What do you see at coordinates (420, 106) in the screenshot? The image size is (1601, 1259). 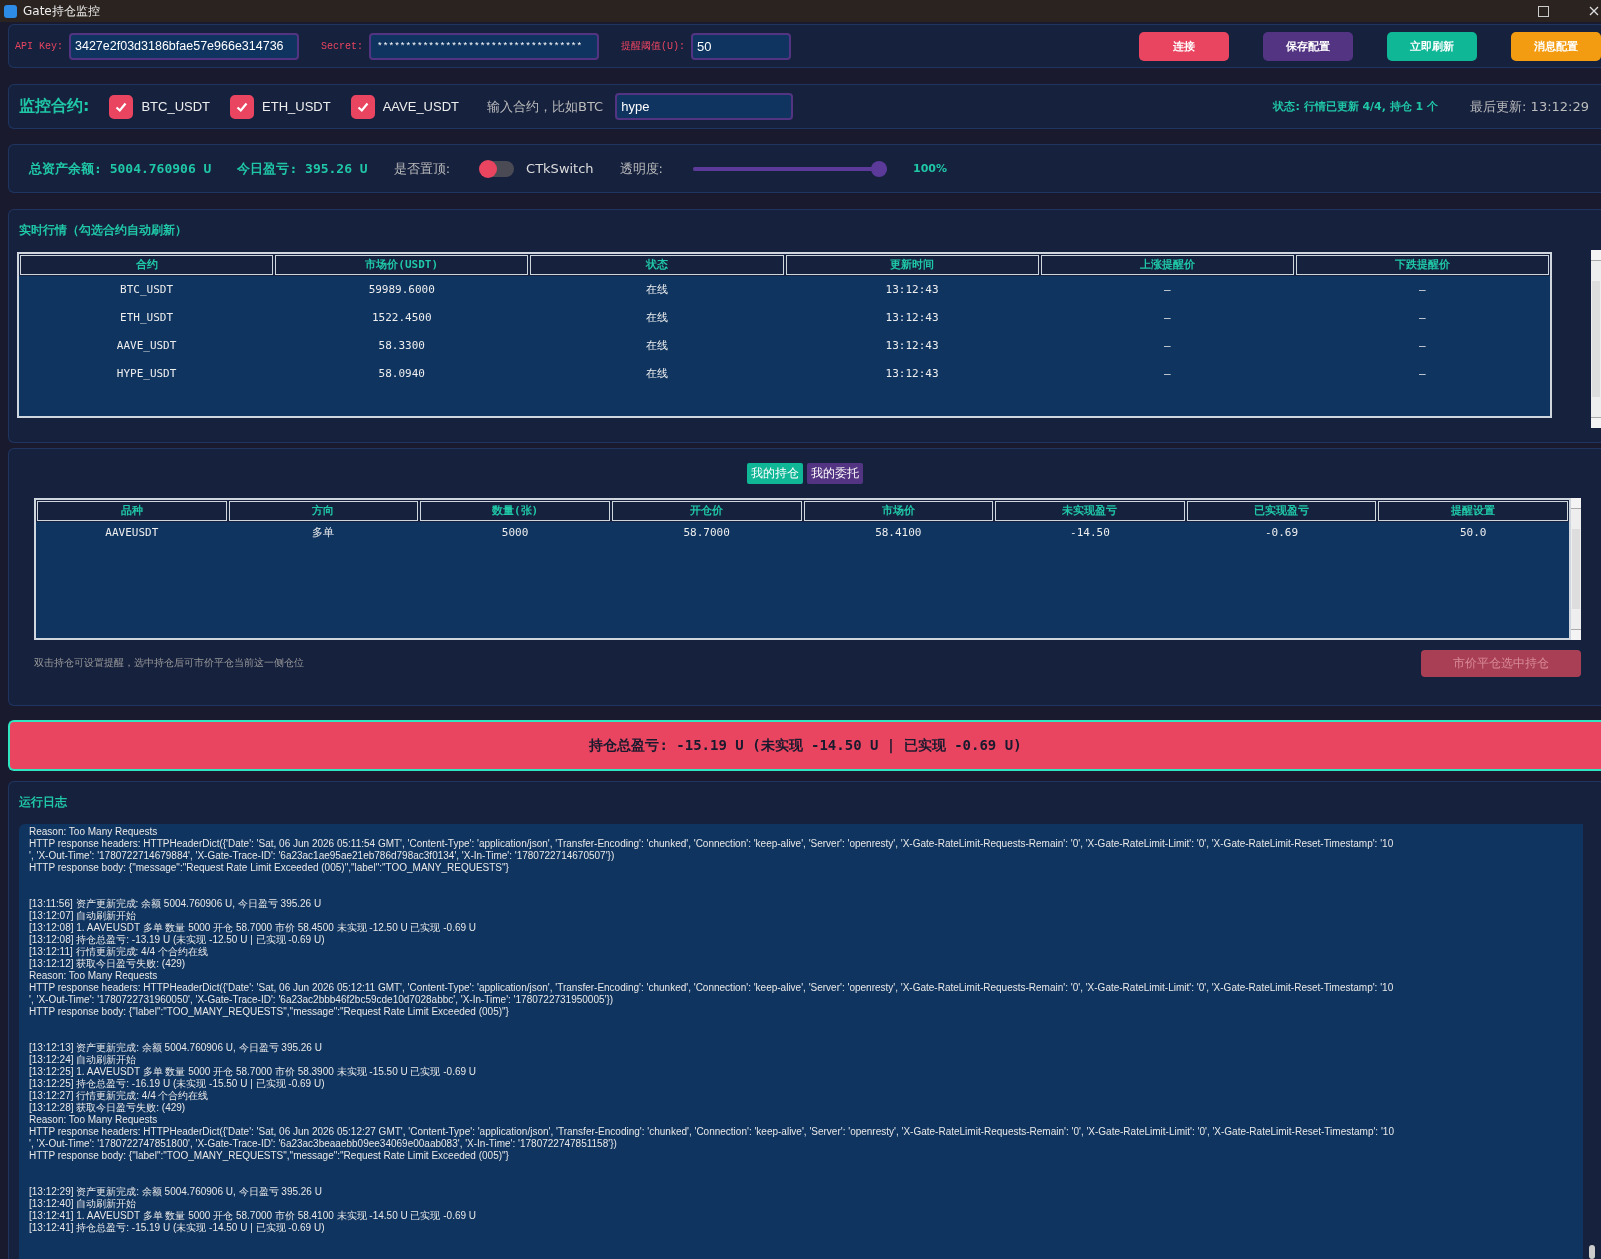 I see `checkbox-label: AAVE_USDT` at bounding box center [420, 106].